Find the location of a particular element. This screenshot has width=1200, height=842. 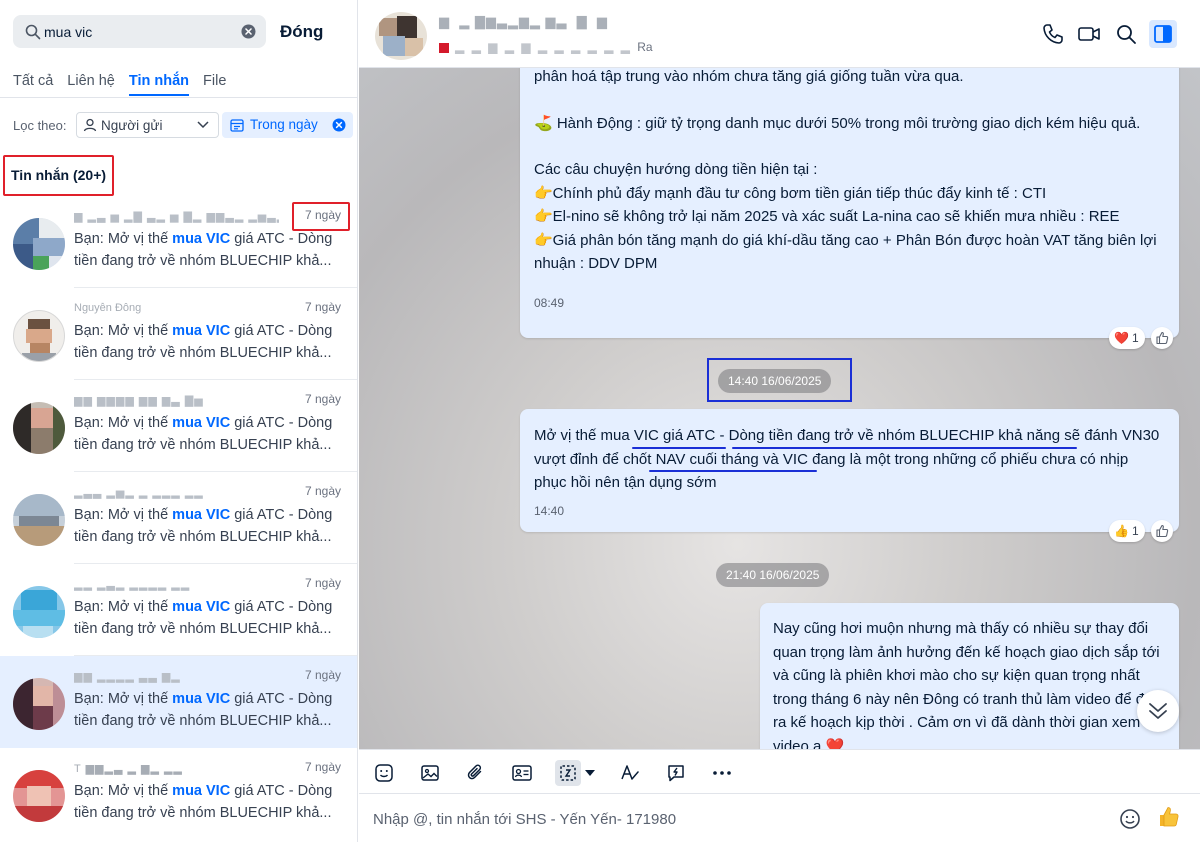

reaction-like: 👍 1 is located at coordinates (1127, 531).